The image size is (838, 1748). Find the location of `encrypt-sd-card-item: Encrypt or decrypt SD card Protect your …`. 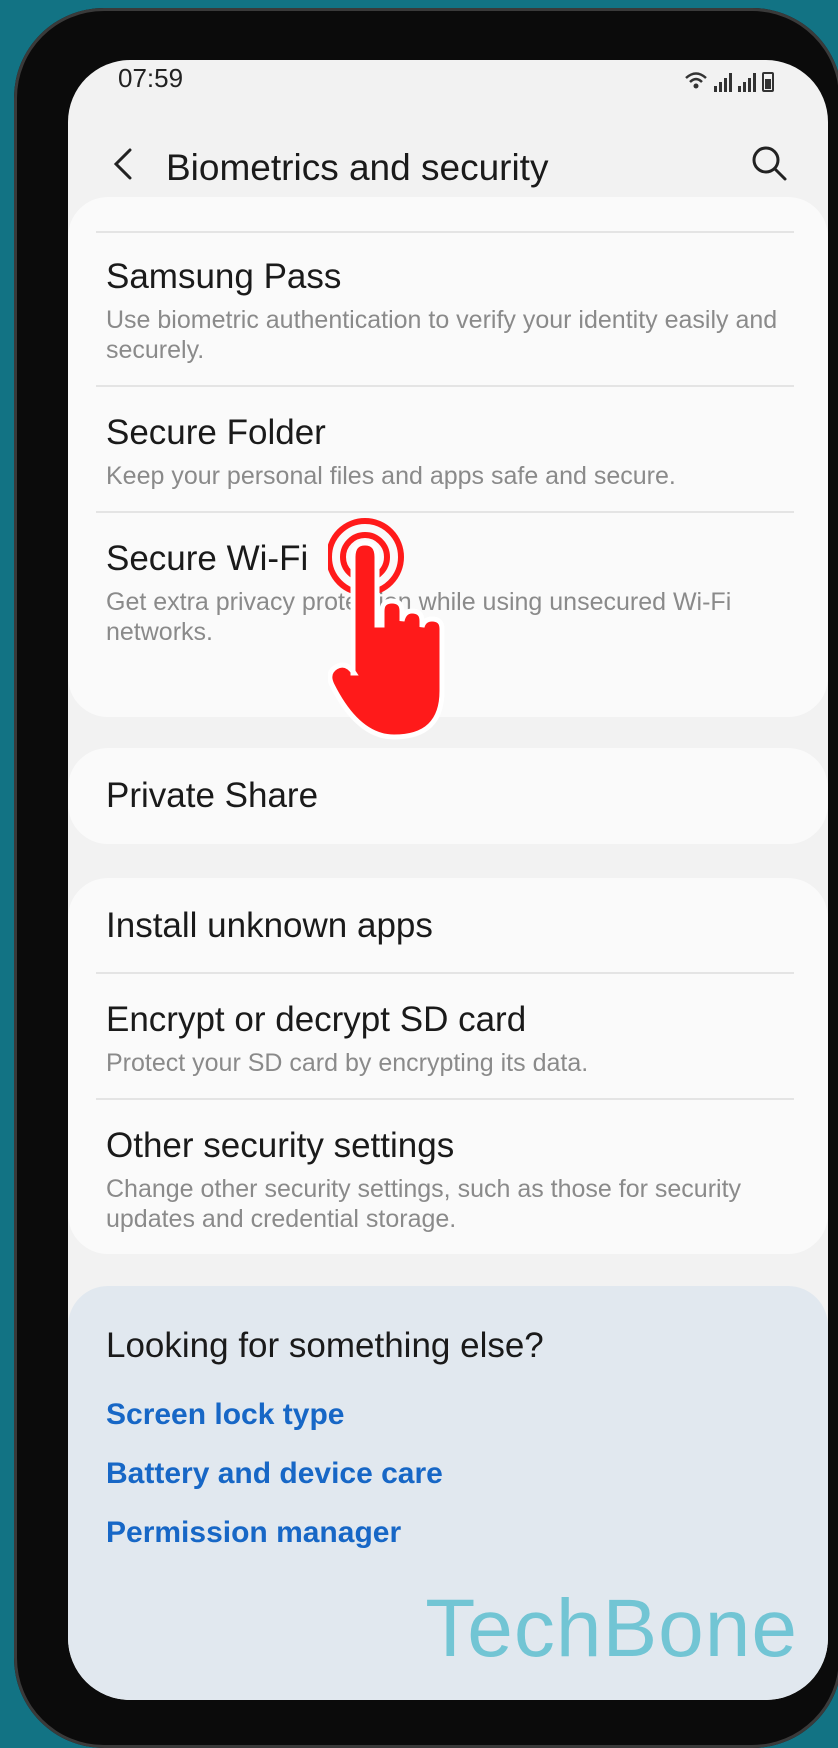

encrypt-sd-card-item: Encrypt or decrypt SD card Protect your … is located at coordinates (450, 1039).